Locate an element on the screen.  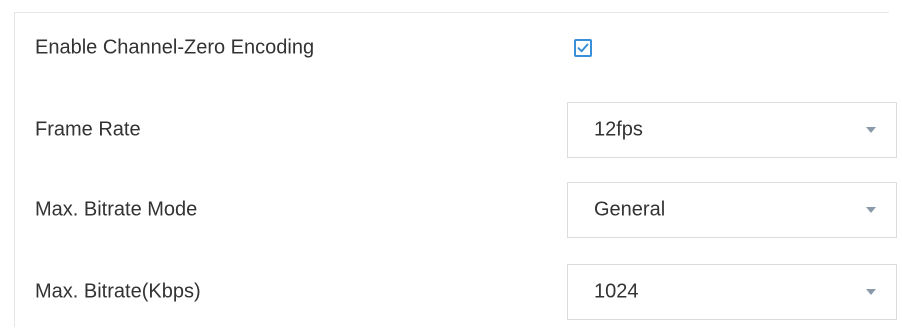
bitrate-mode-label: Max. Bitrate Mode is located at coordinates (116, 209).